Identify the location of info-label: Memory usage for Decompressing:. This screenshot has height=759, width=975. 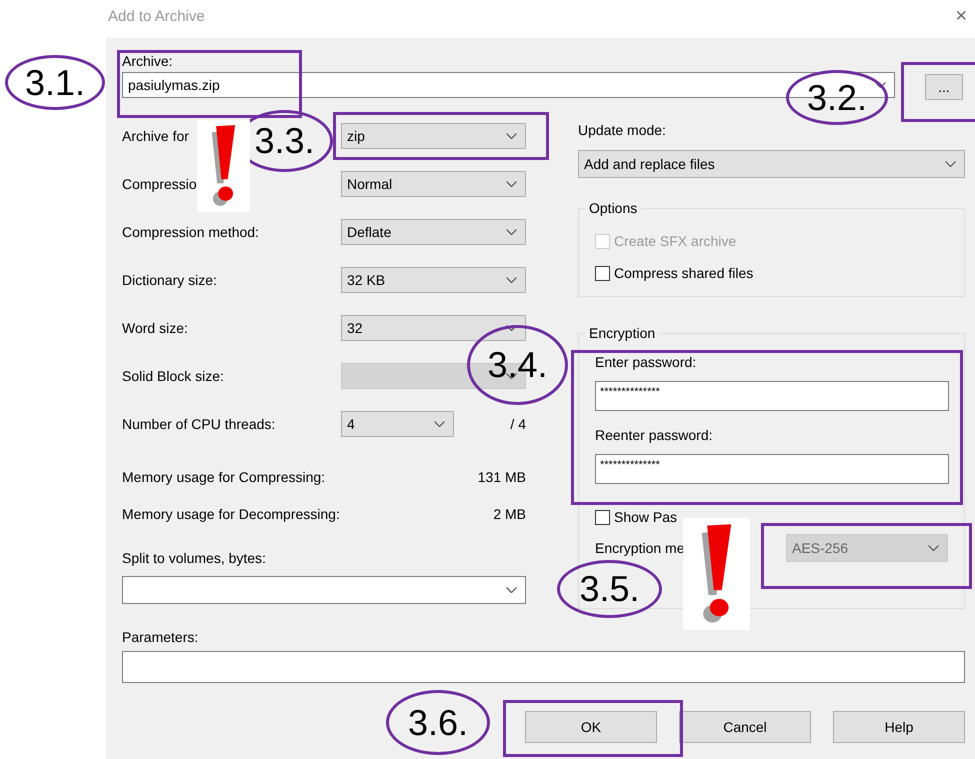
(231, 514).